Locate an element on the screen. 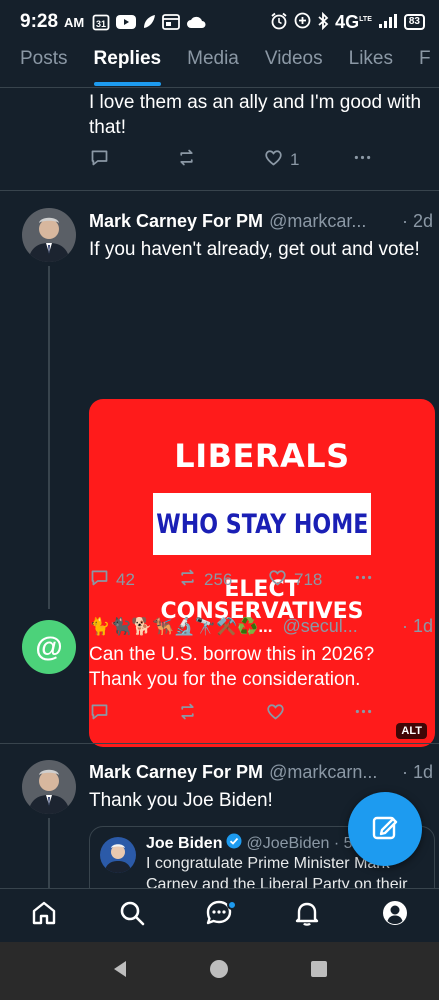  cloud-icon is located at coordinates (196, 22).